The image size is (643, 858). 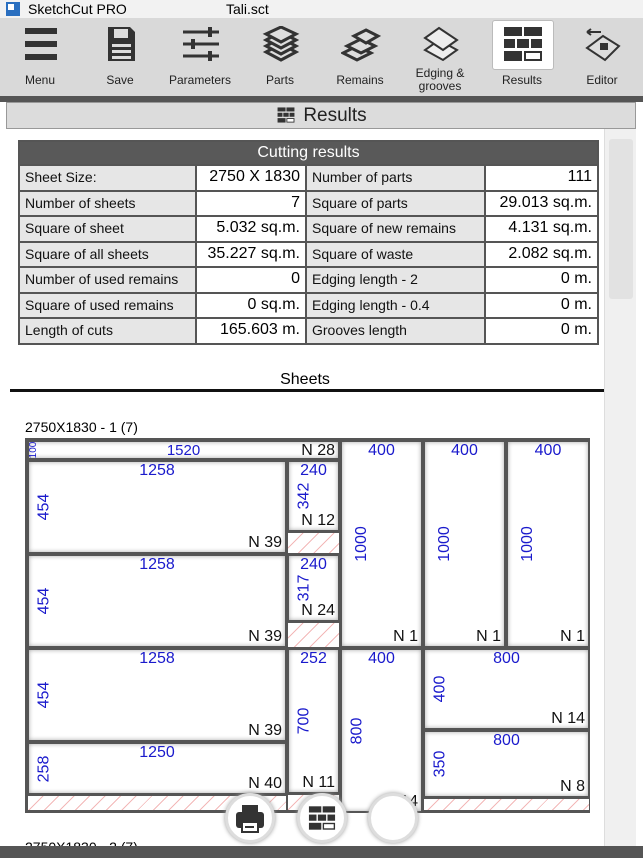 I want to click on result-label: Number of parts, so click(x=397, y=178).